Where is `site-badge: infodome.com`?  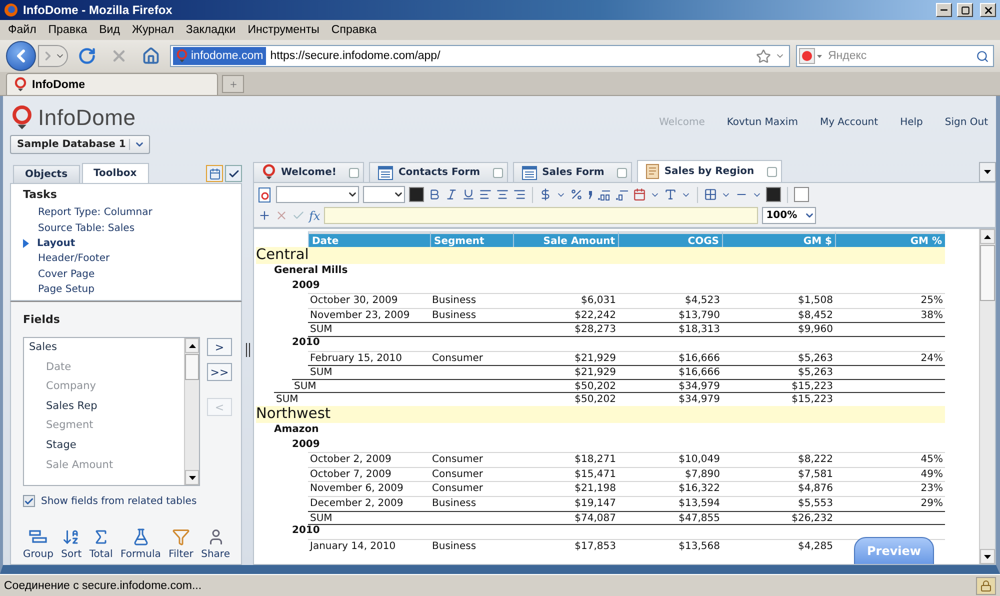 site-badge: infodome.com is located at coordinates (219, 56).